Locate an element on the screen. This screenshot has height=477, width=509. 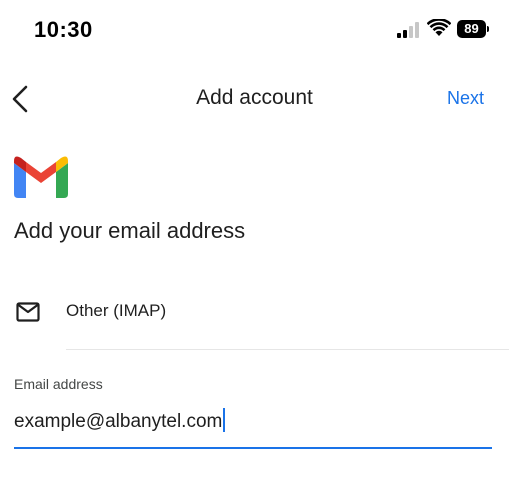
account-type-row: Other (IMAP) is located at coordinates (254, 316).